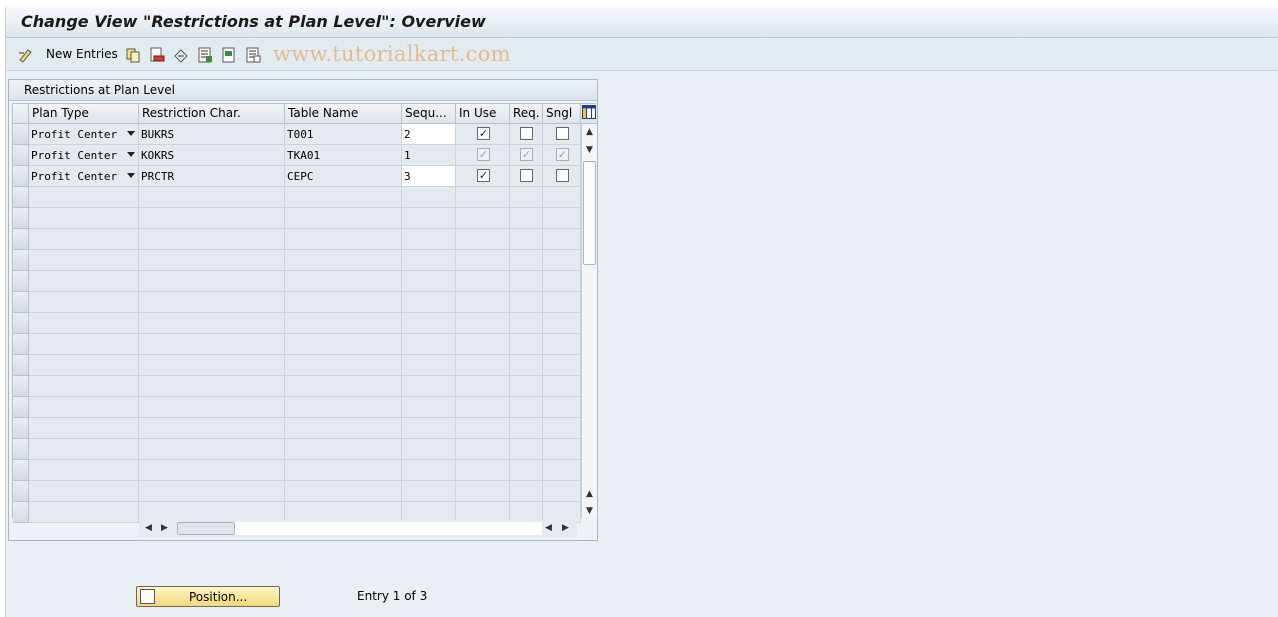  Describe the element at coordinates (212, 114) in the screenshot. I see `column-header-restriction-char: Restriction Char.` at that location.